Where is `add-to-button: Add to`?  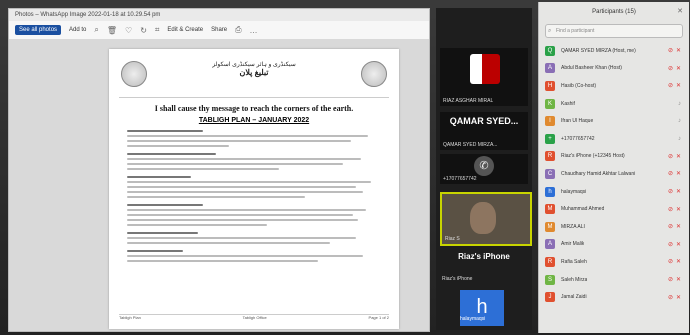 add-to-button: Add to is located at coordinates (77, 30).